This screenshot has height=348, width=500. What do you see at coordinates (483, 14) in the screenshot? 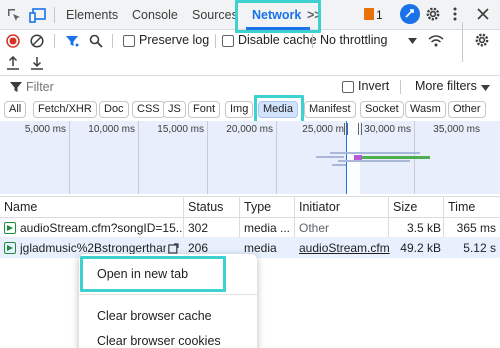
I see `close-icon` at bounding box center [483, 14].